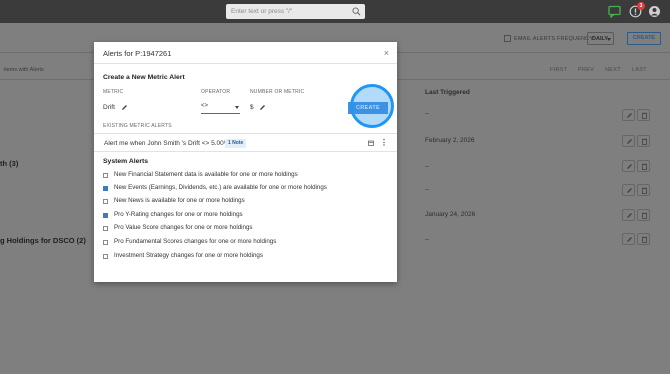  Describe the element at coordinates (356, 11) in the screenshot. I see `search-icon` at that location.